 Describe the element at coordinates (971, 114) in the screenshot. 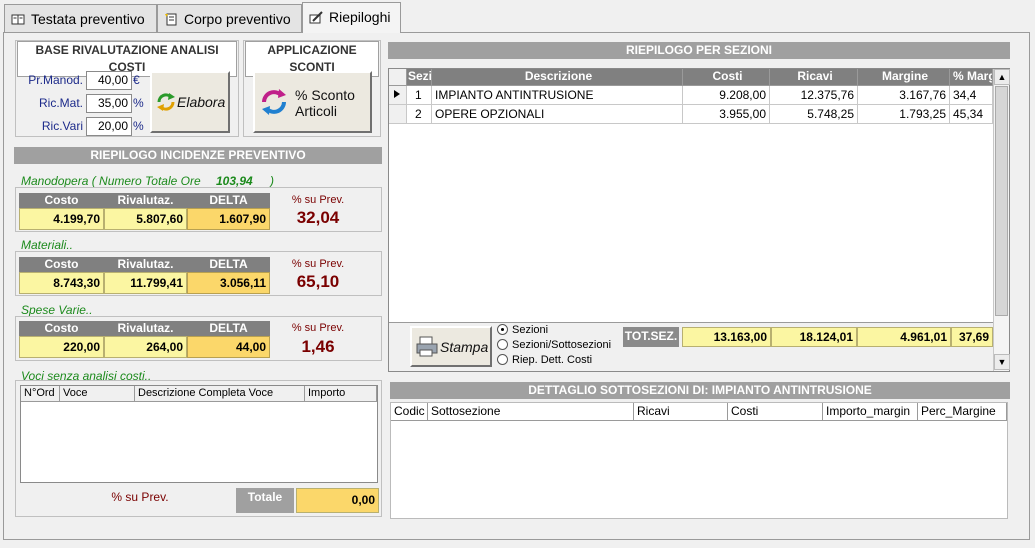

I see `sezioni-row-2-perc: 45,34` at that location.